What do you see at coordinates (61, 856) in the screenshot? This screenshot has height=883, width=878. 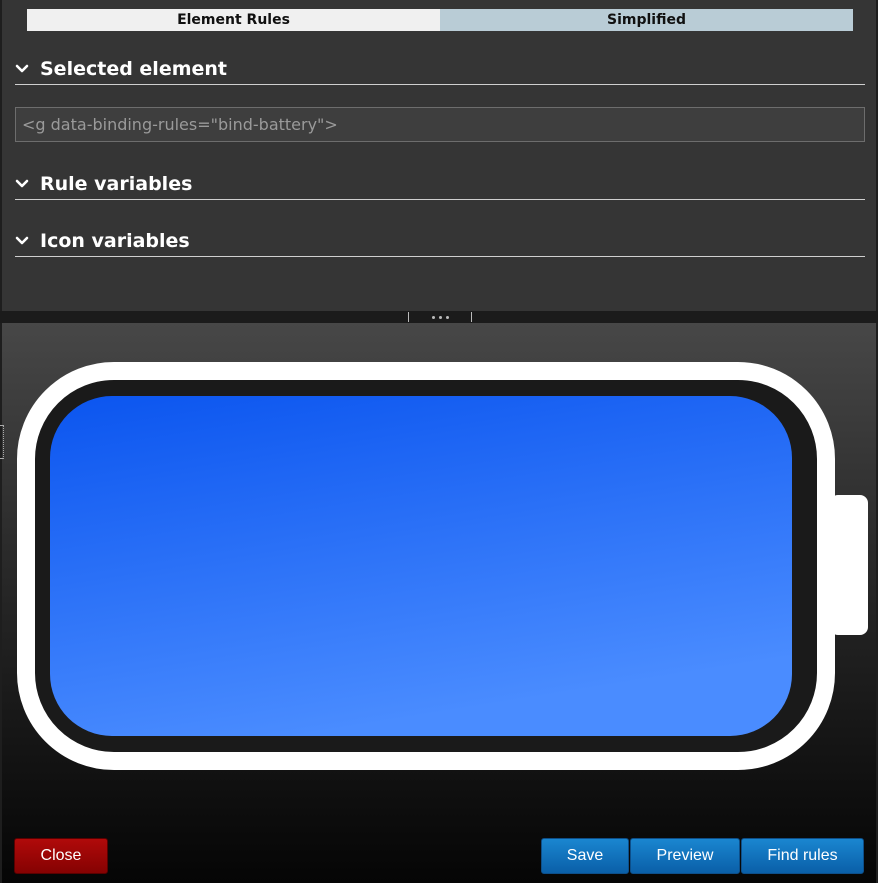 I see `close-button: Close` at bounding box center [61, 856].